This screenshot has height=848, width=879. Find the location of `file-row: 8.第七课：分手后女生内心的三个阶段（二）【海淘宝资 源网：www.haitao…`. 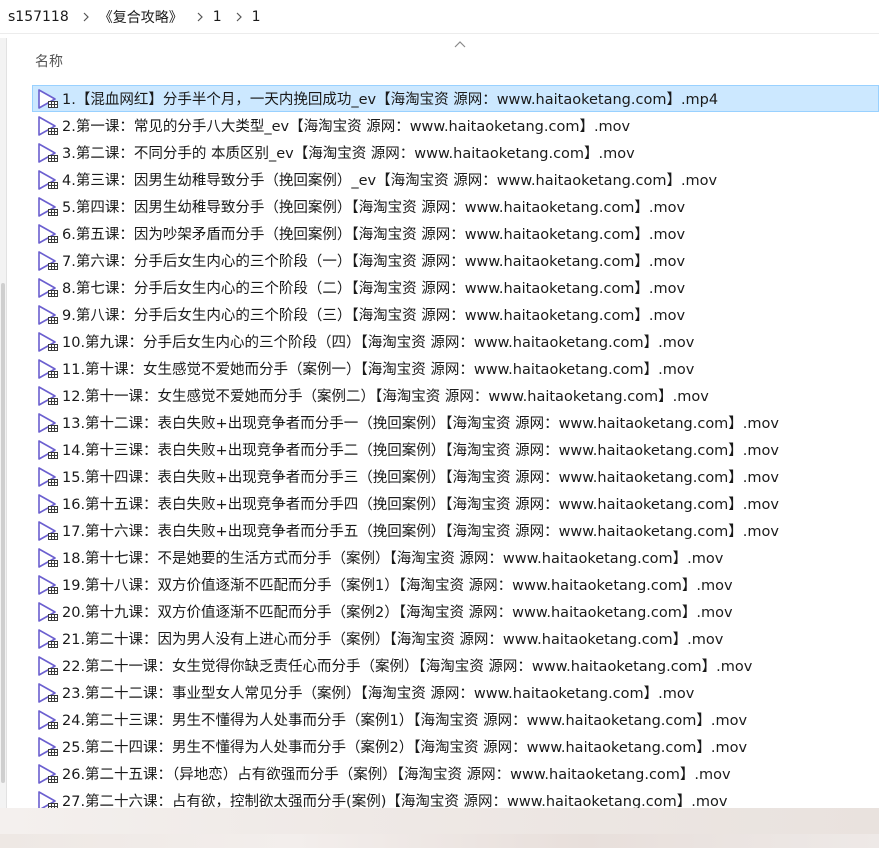

file-row: 8.第七课：分手后女生内心的三个阶段（二）【海淘宝资 源网：www.haitao… is located at coordinates (455, 287).